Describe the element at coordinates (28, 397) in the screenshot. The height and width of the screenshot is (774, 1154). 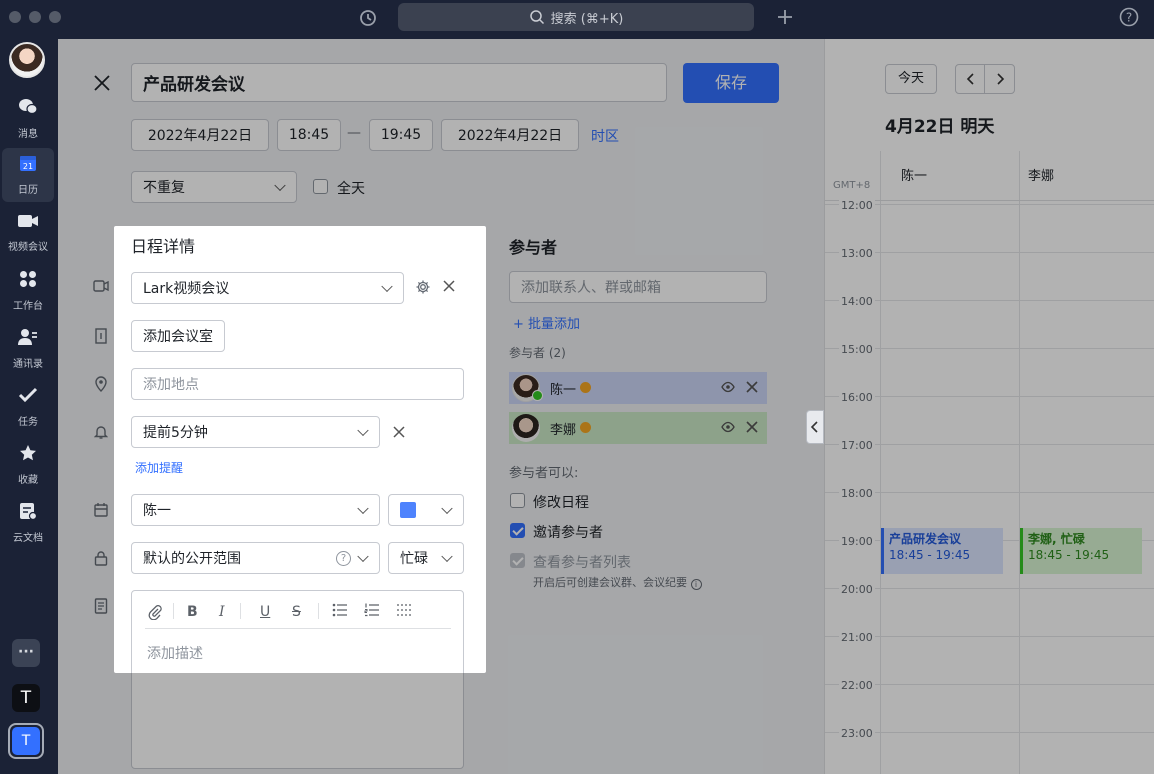
I see `checkmark-icon` at that location.